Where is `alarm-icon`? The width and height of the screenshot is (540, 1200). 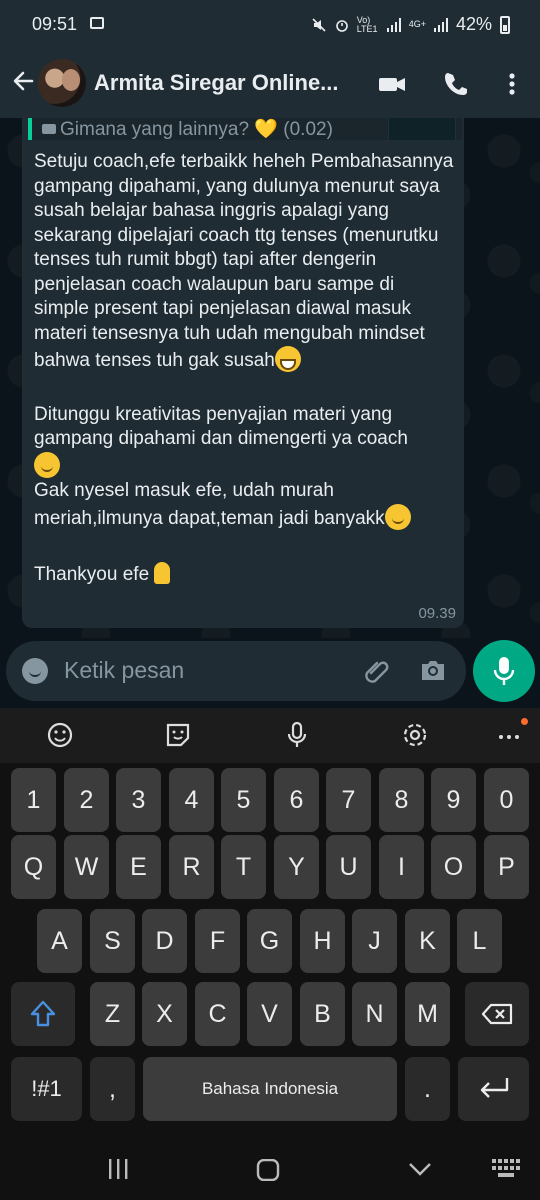
alarm-icon is located at coordinates (341, 25).